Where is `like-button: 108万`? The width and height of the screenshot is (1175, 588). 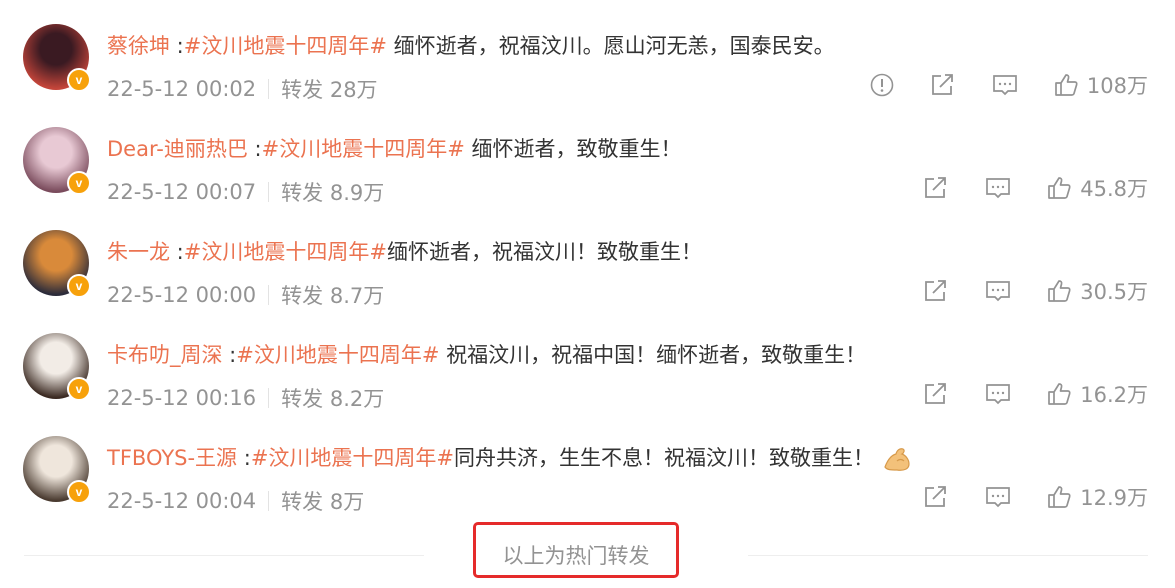
like-button: 108万 is located at coordinates (1100, 85).